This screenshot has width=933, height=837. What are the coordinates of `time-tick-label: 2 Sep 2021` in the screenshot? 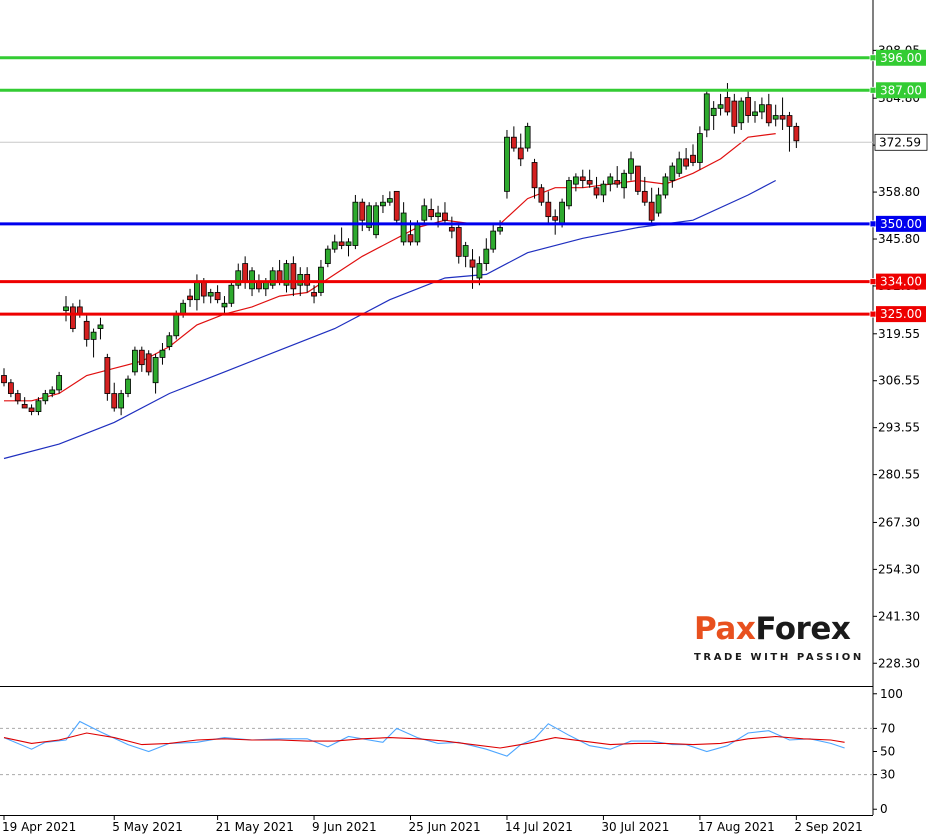 It's located at (828, 827).